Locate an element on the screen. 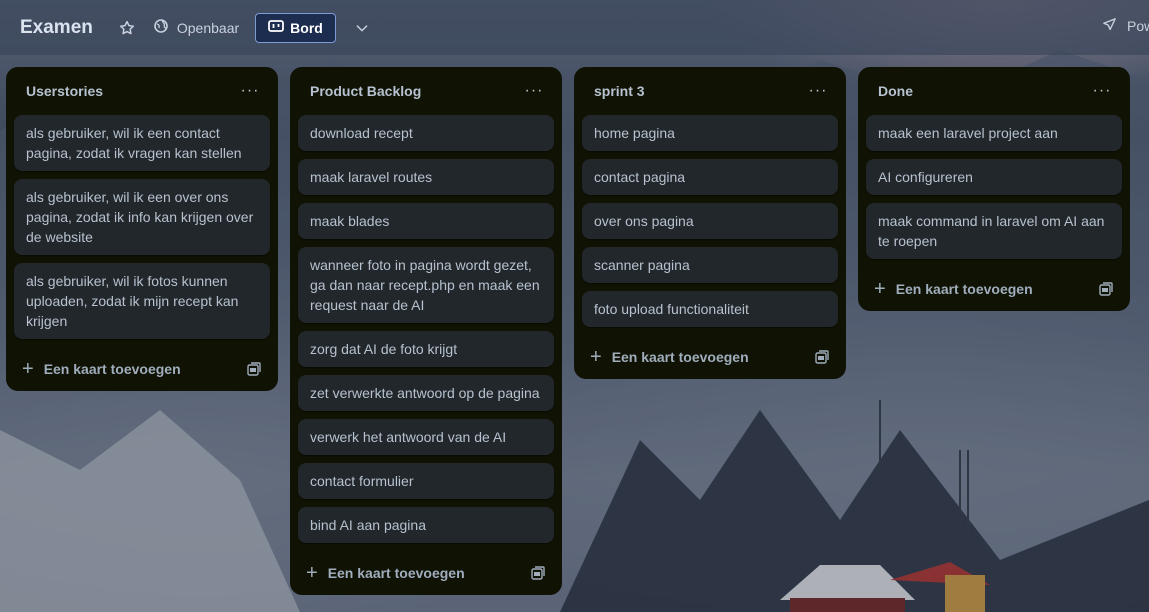  list-title: sprint 3 is located at coordinates (619, 91).